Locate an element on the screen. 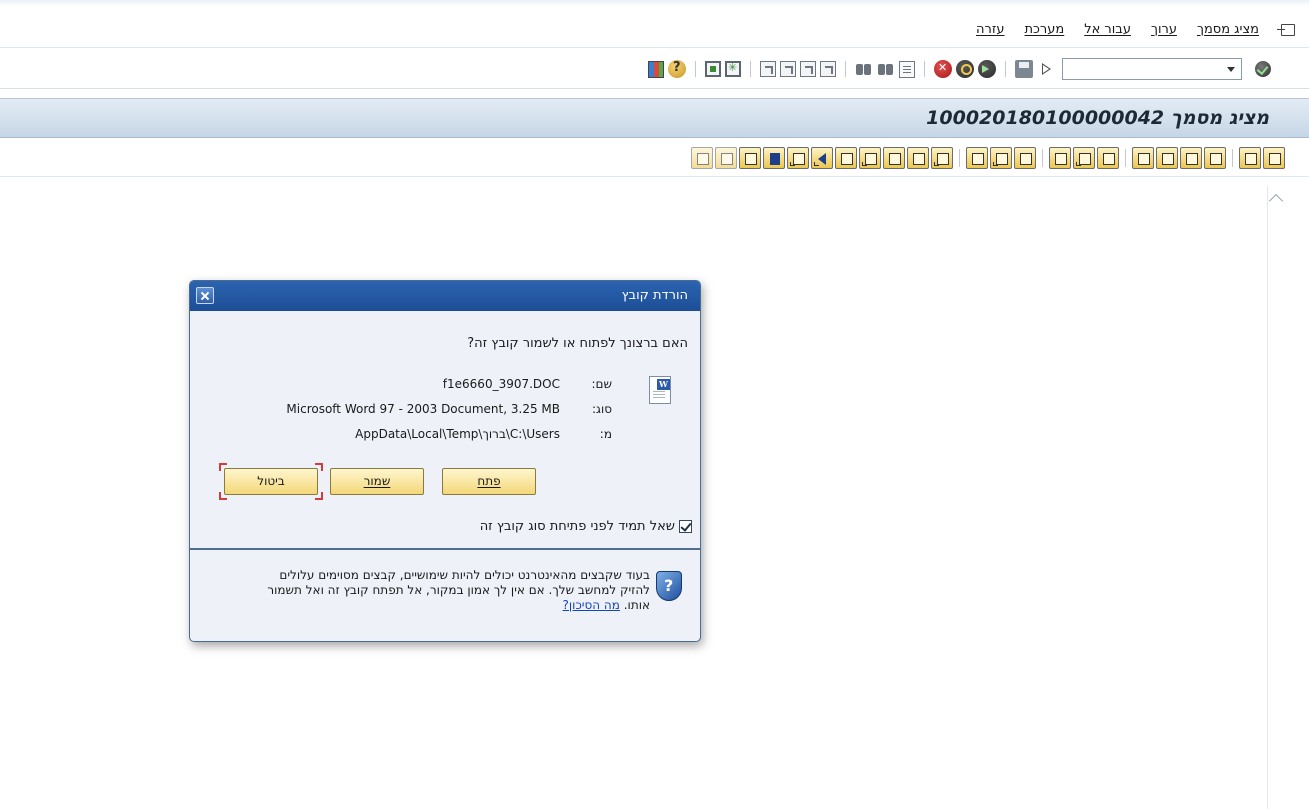  find-icon is located at coordinates (864, 69).